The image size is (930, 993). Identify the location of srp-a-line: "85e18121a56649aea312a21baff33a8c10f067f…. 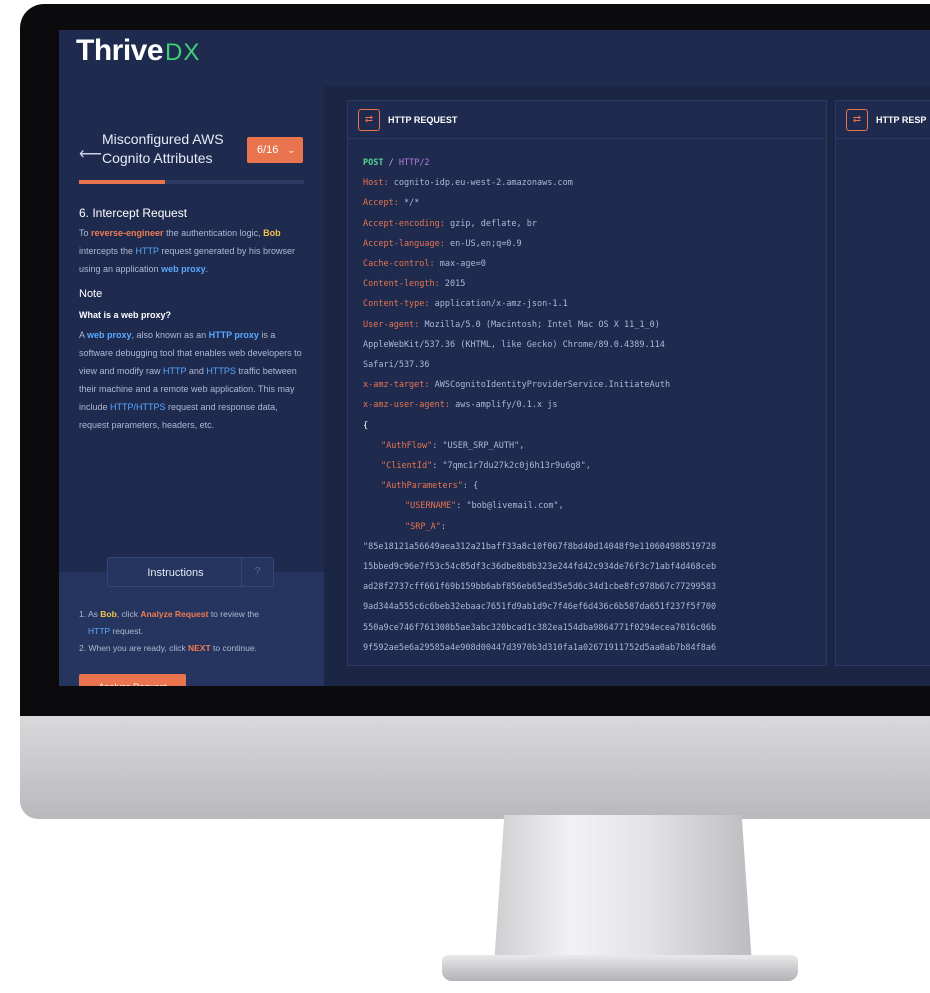
(540, 546).